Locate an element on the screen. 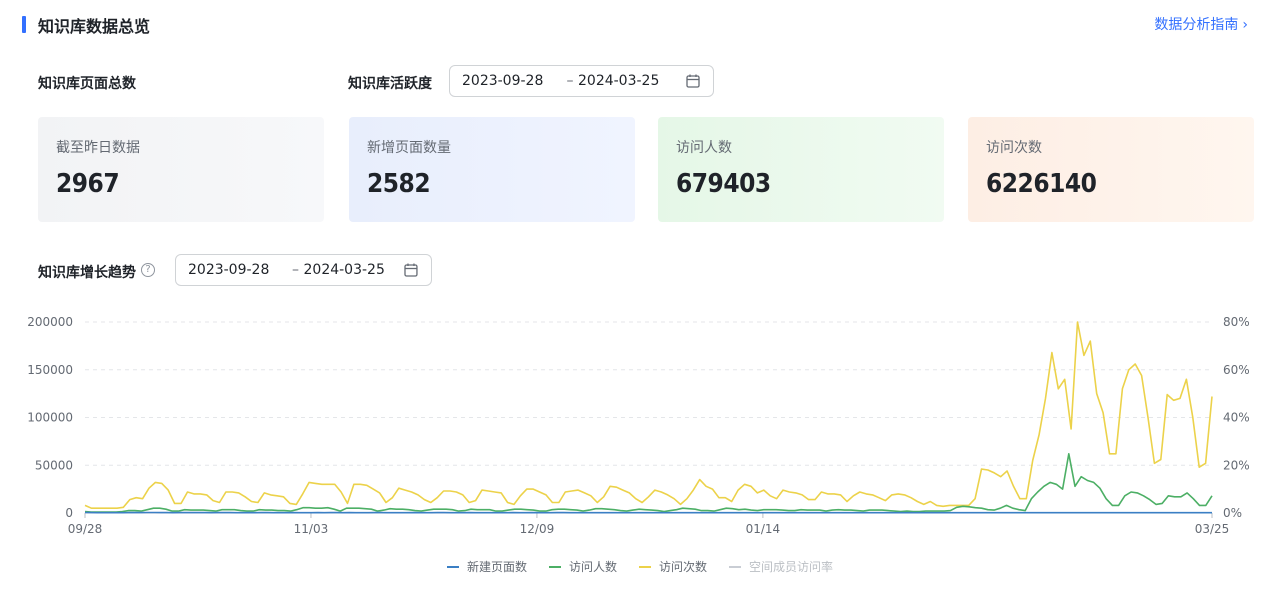 This screenshot has height=596, width=1280. y-tick-left: 200000 is located at coordinates (50, 322).